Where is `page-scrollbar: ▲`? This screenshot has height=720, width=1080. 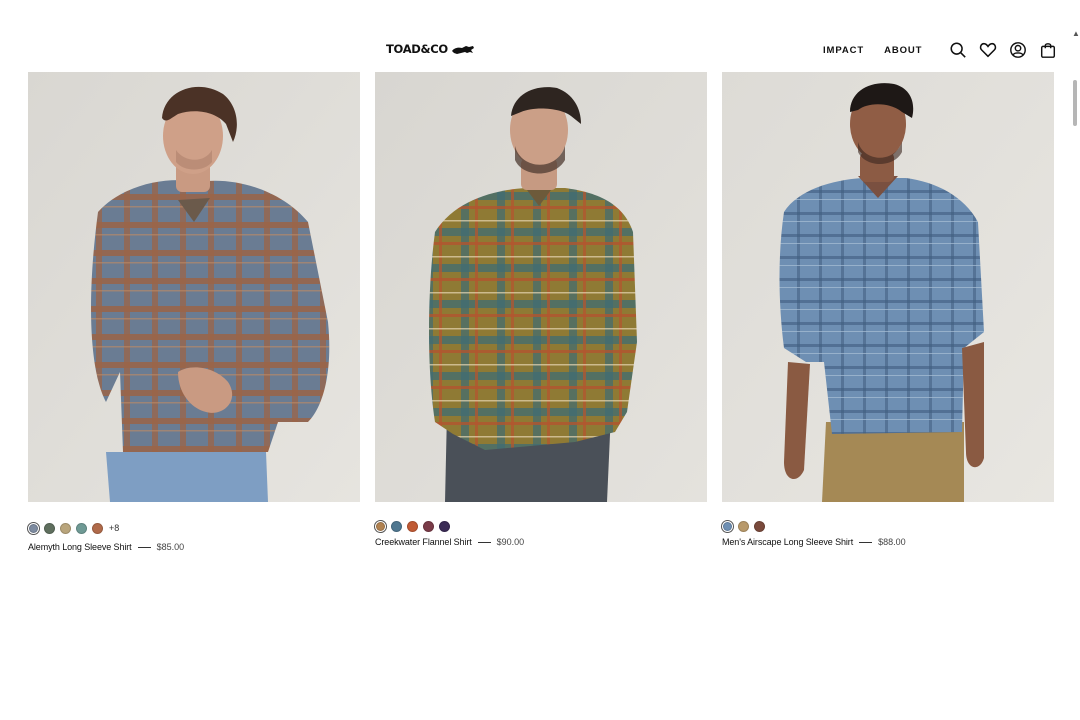
page-scrollbar: ▲ is located at coordinates (1075, 375).